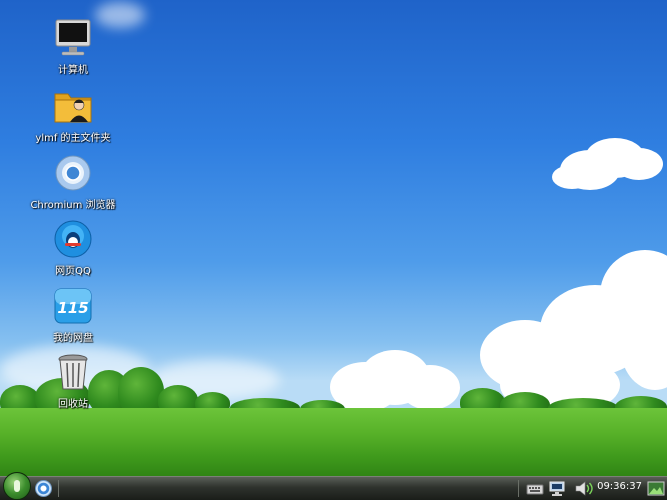 This screenshot has height=501, width=667. I want to click on desktop-icon-chromium: Chromium 浏览器, so click(73, 182).